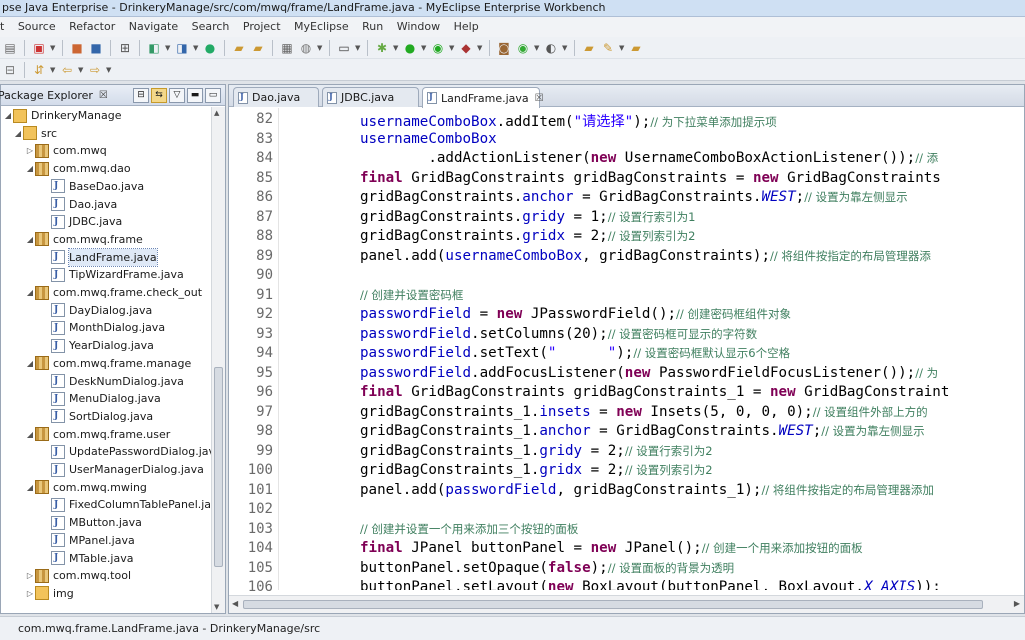 Image resolution: width=1025 pixels, height=640 pixels. I want to click on tree-item-package: ▷ com.mwq.tool, so click(78, 575).